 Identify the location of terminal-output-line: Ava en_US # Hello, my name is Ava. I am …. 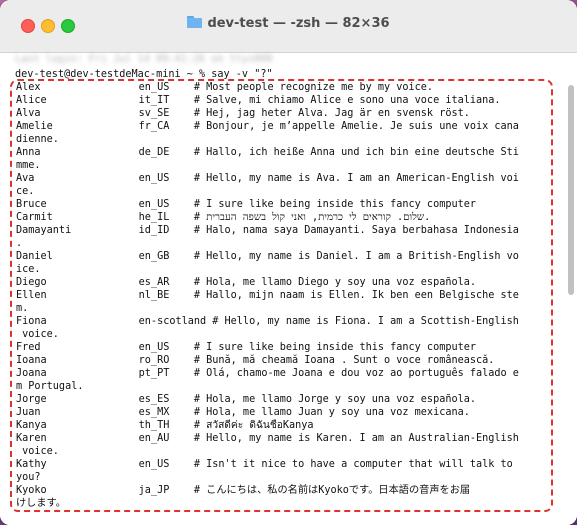
(267, 178).